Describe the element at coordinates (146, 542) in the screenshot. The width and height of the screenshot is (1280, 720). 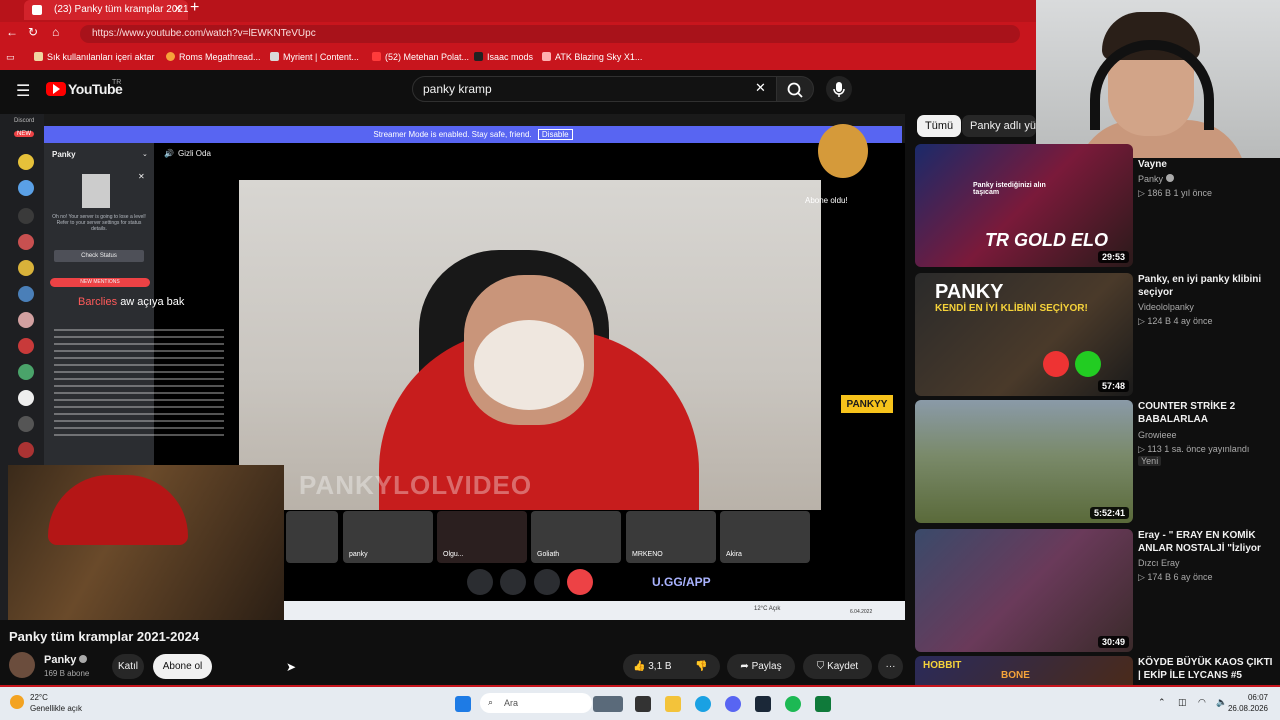
I see `streamer-webcam` at that location.